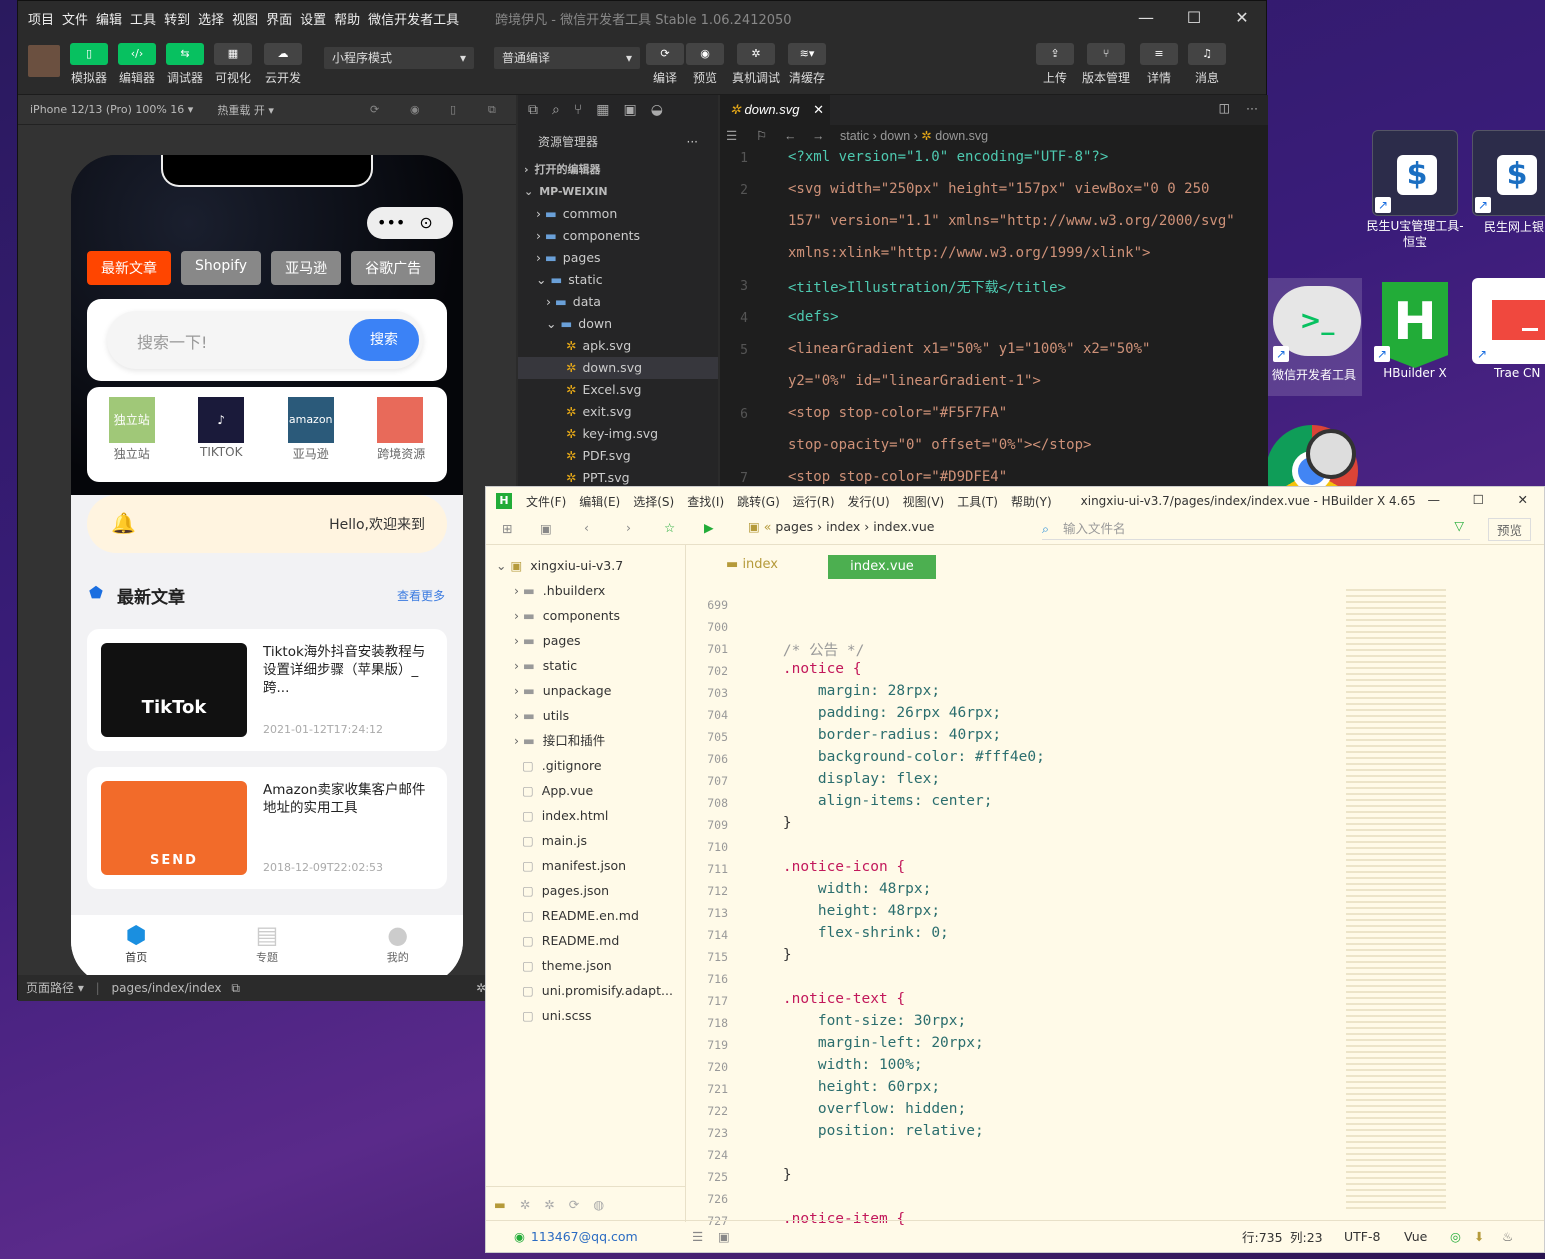 The width and height of the screenshot is (1545, 1259). What do you see at coordinates (401, 439) in the screenshot?
I see `grid-item: 跨境资源` at bounding box center [401, 439].